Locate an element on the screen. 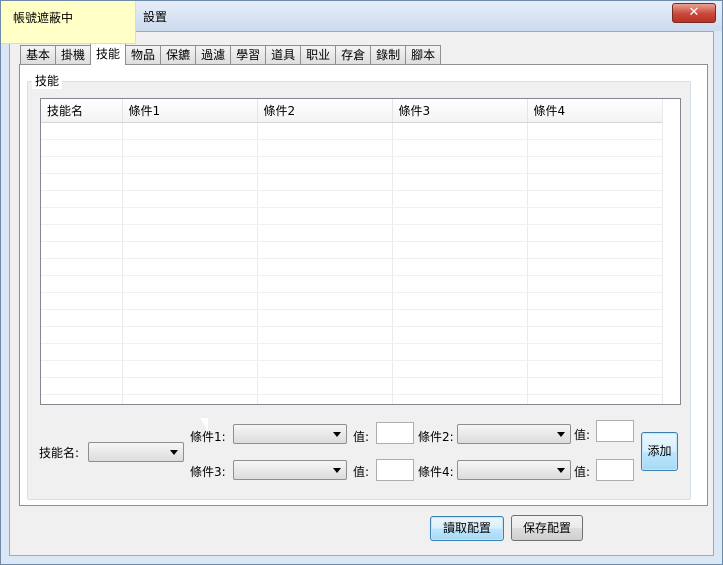 Image resolution: width=723 pixels, height=565 pixels. cond3-value-input is located at coordinates (395, 470).